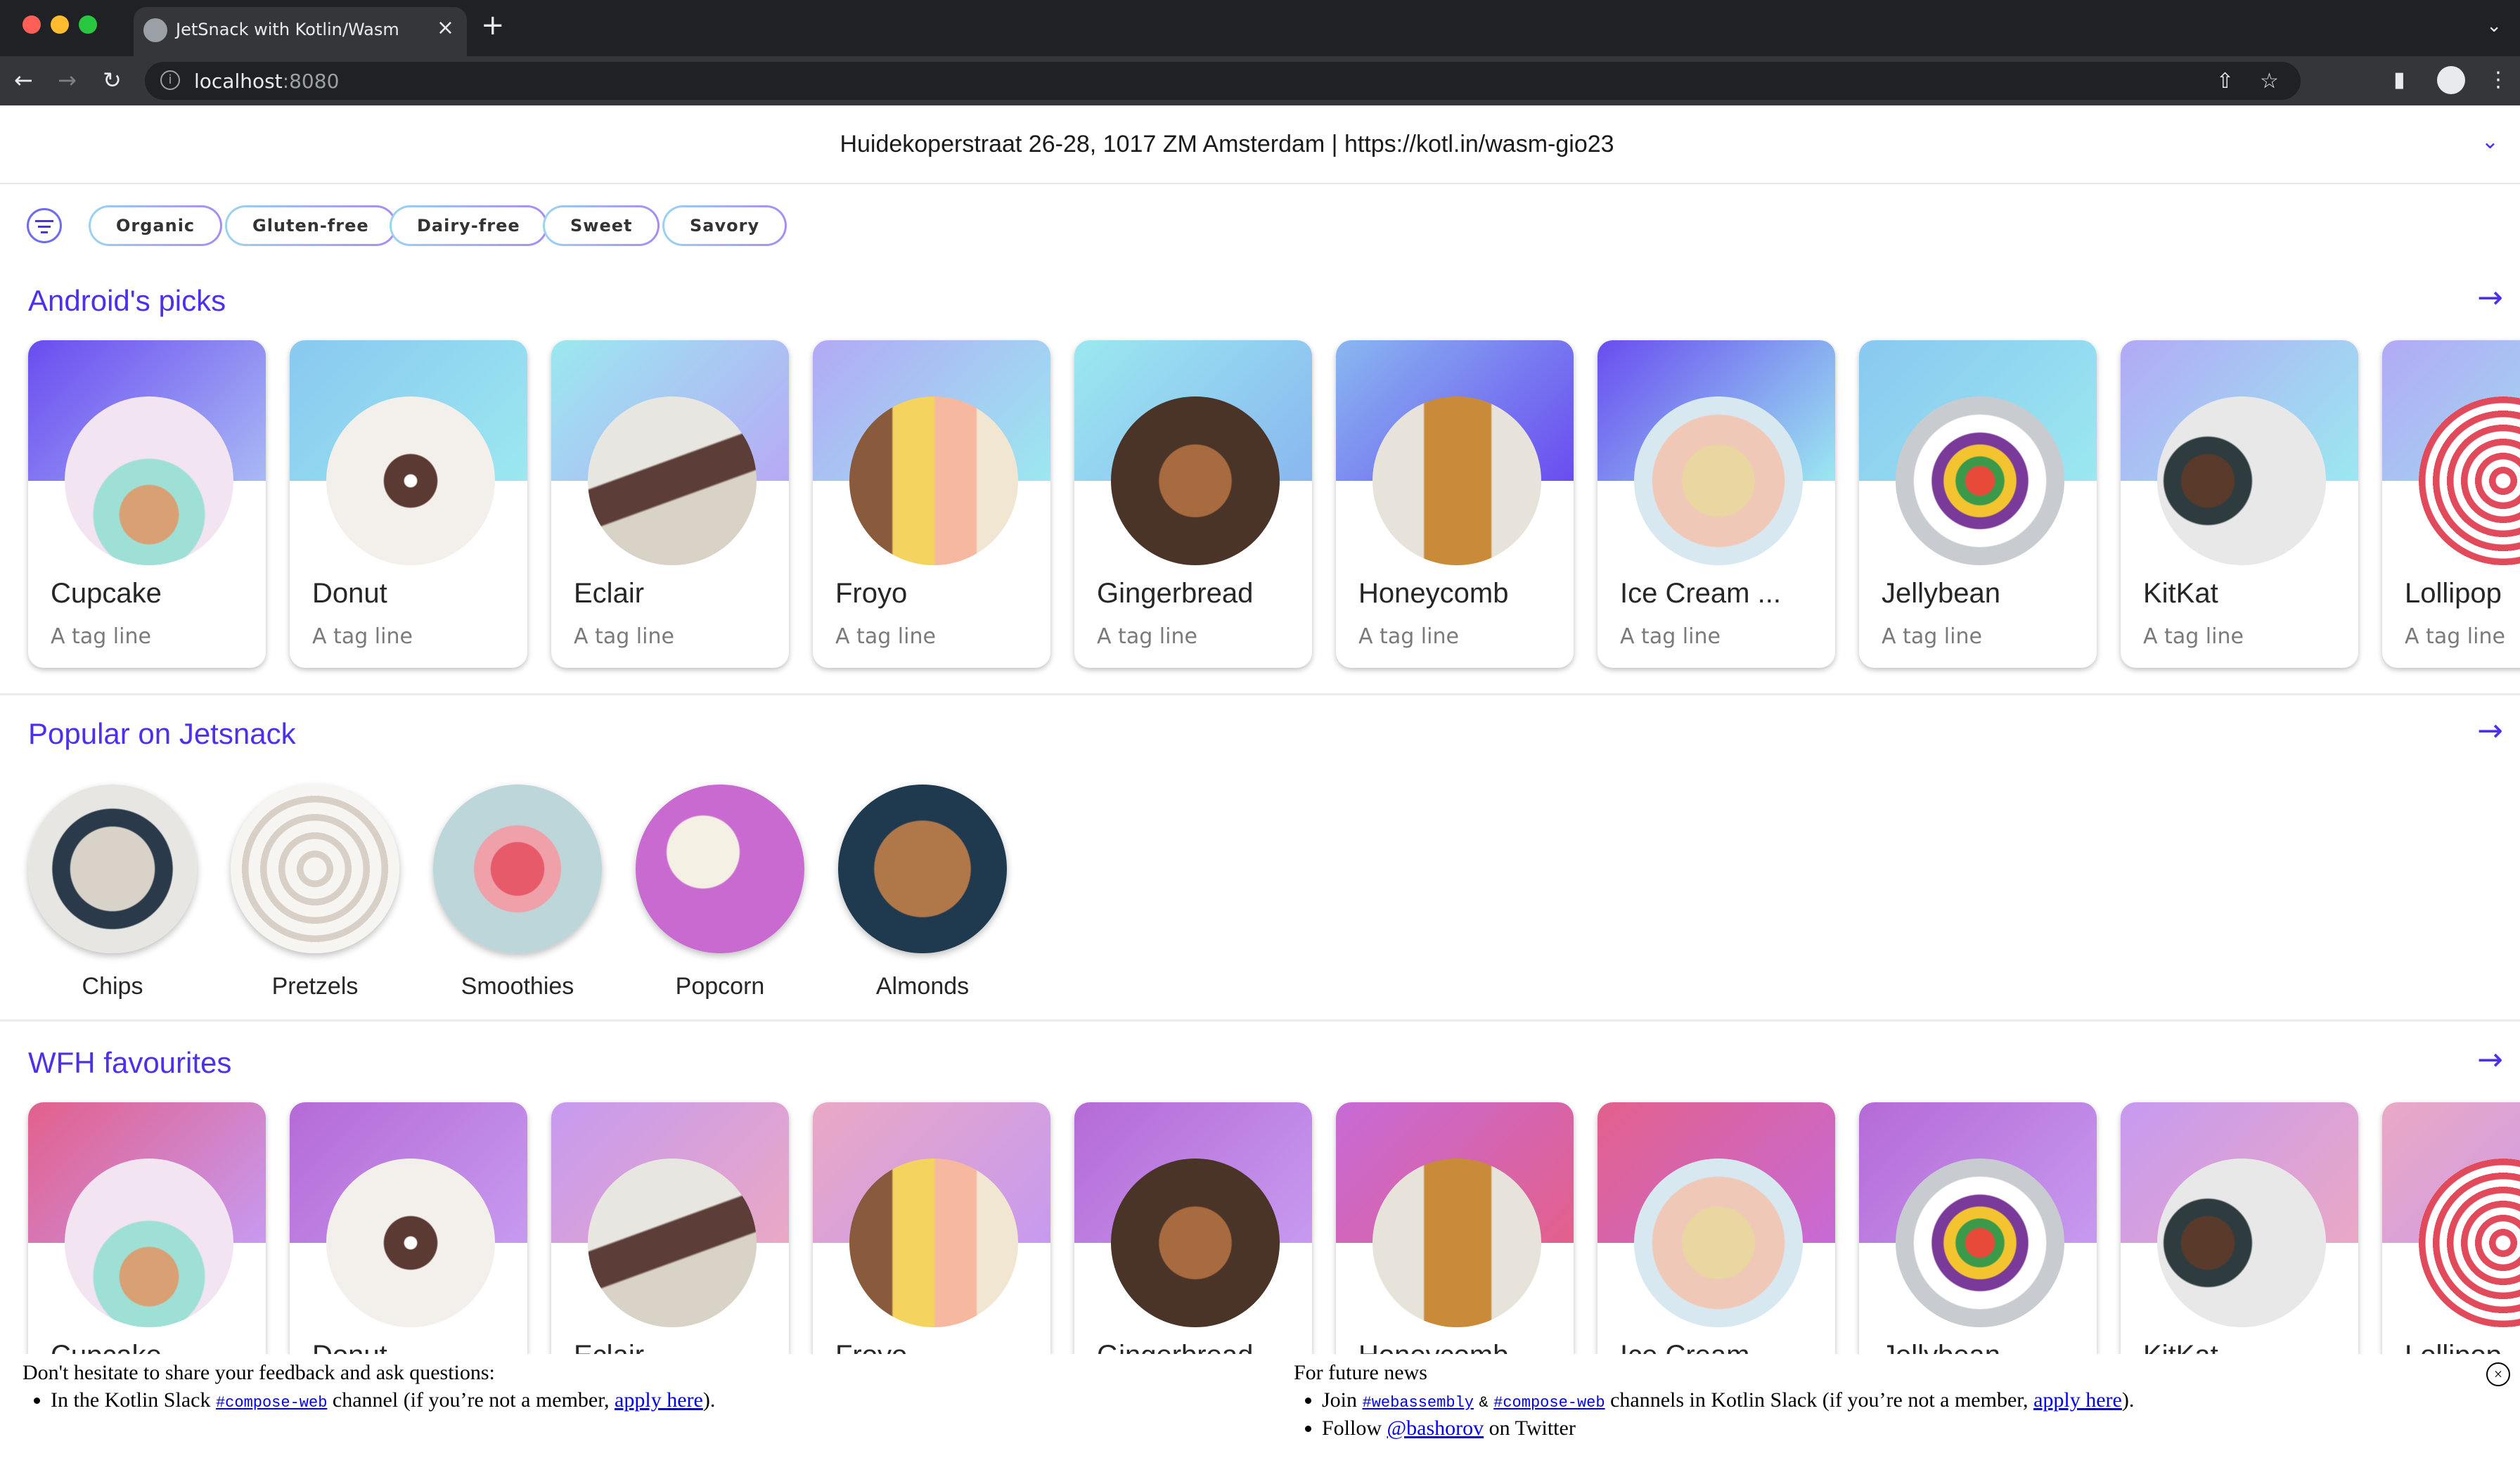 The image size is (2520, 1458). What do you see at coordinates (1433, 593) in the screenshot?
I see `snack-name: Honeycomb` at bounding box center [1433, 593].